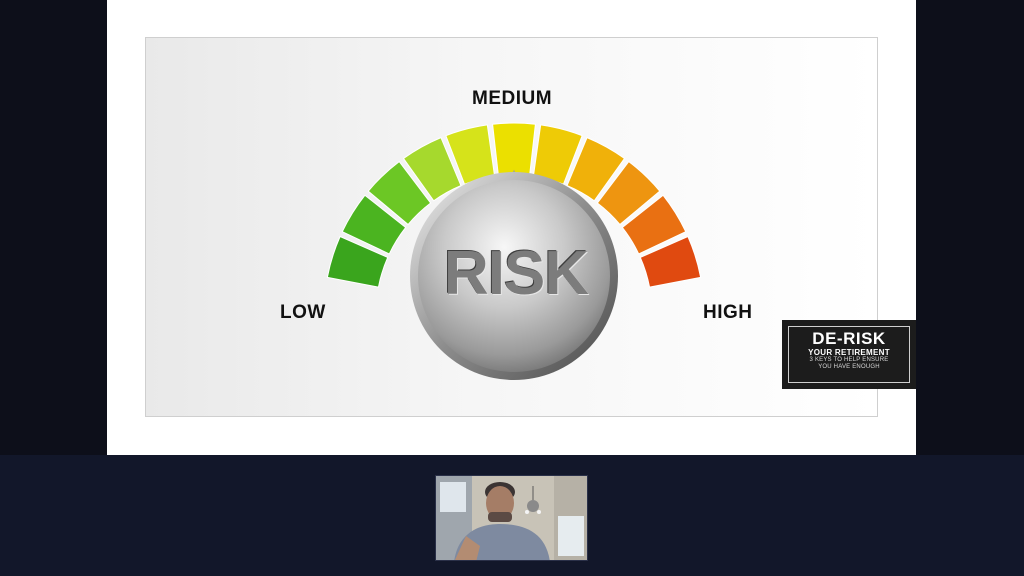 The image size is (1024, 576). I want to click on participant-video, so click(511, 518).